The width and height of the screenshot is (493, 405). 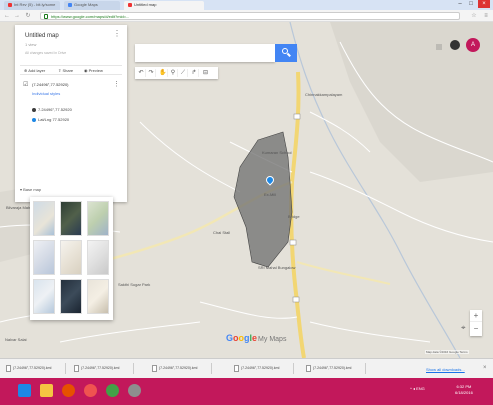 I want to click on save-status: All changes saved in Drive, so click(x=46, y=53).